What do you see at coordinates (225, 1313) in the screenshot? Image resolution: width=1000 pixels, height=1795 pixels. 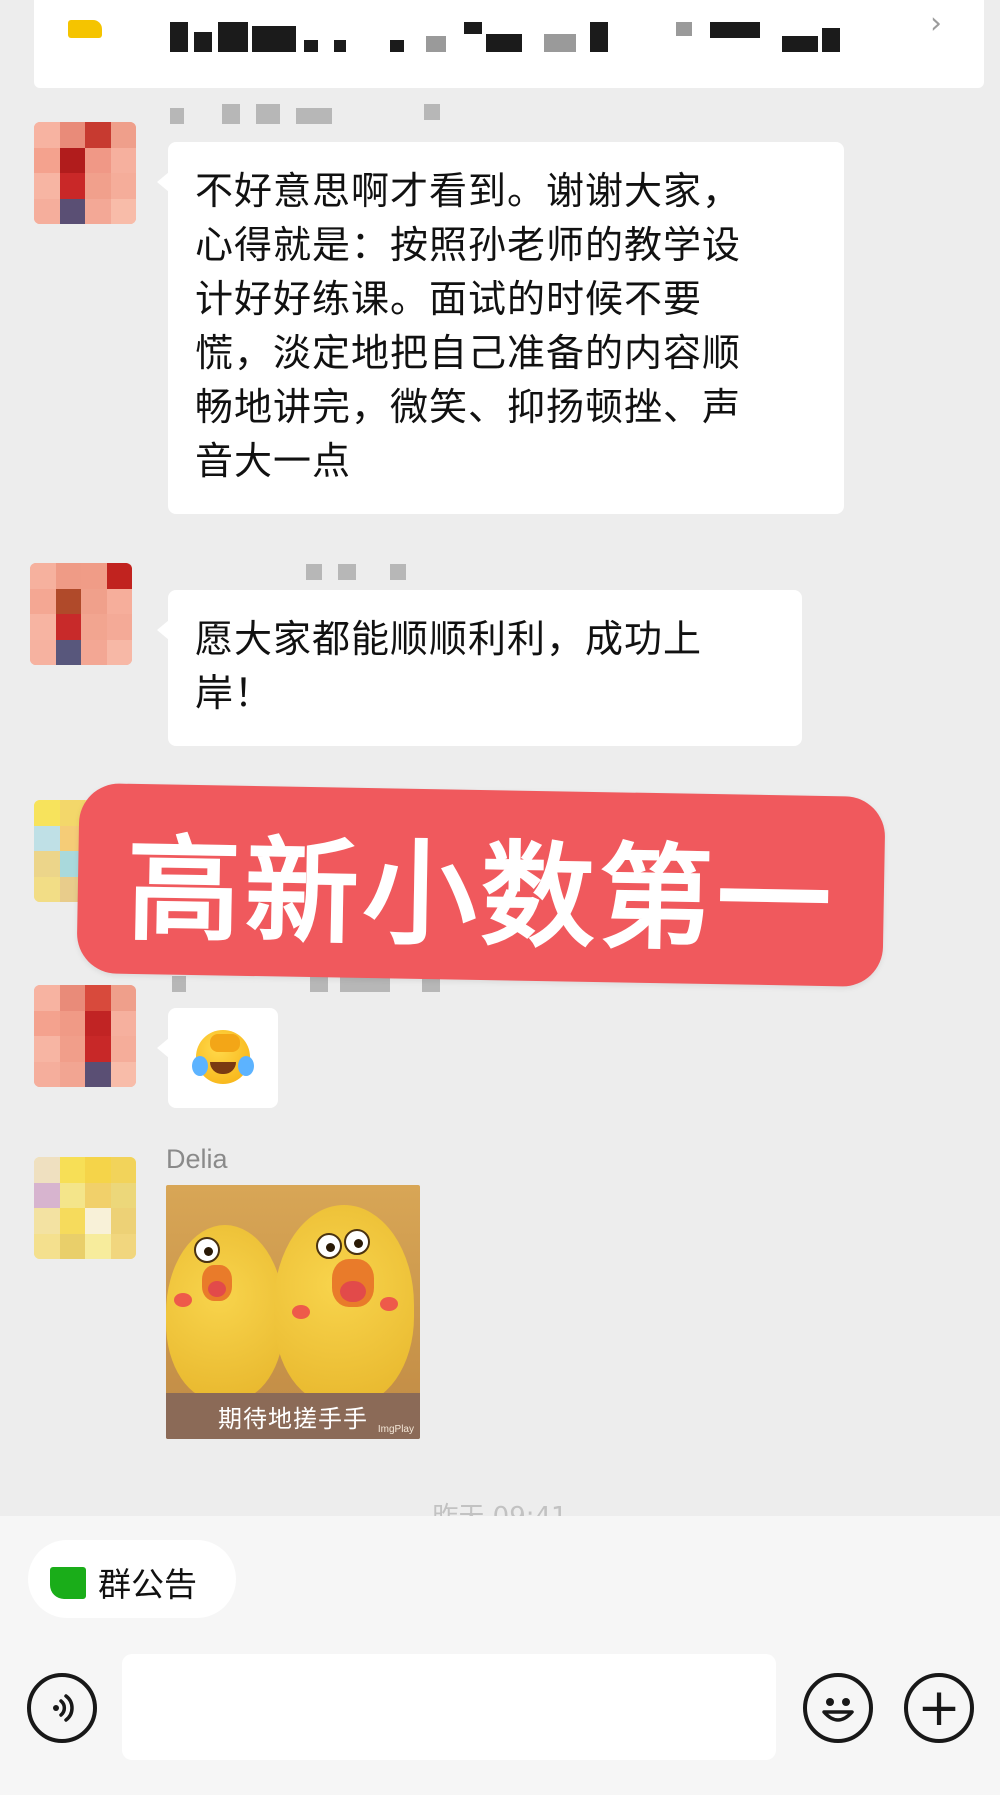 I see `chick-illustration` at bounding box center [225, 1313].